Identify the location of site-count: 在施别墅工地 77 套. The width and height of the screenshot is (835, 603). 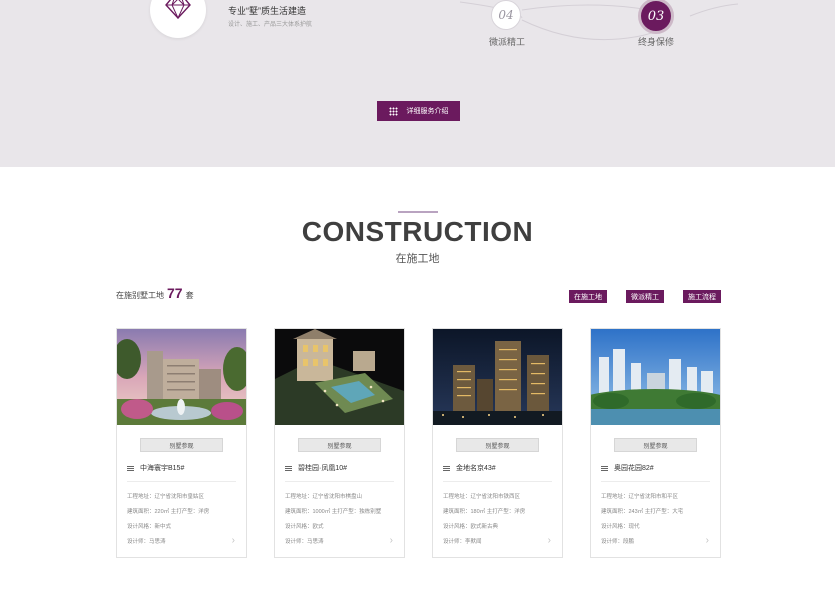
(155, 293).